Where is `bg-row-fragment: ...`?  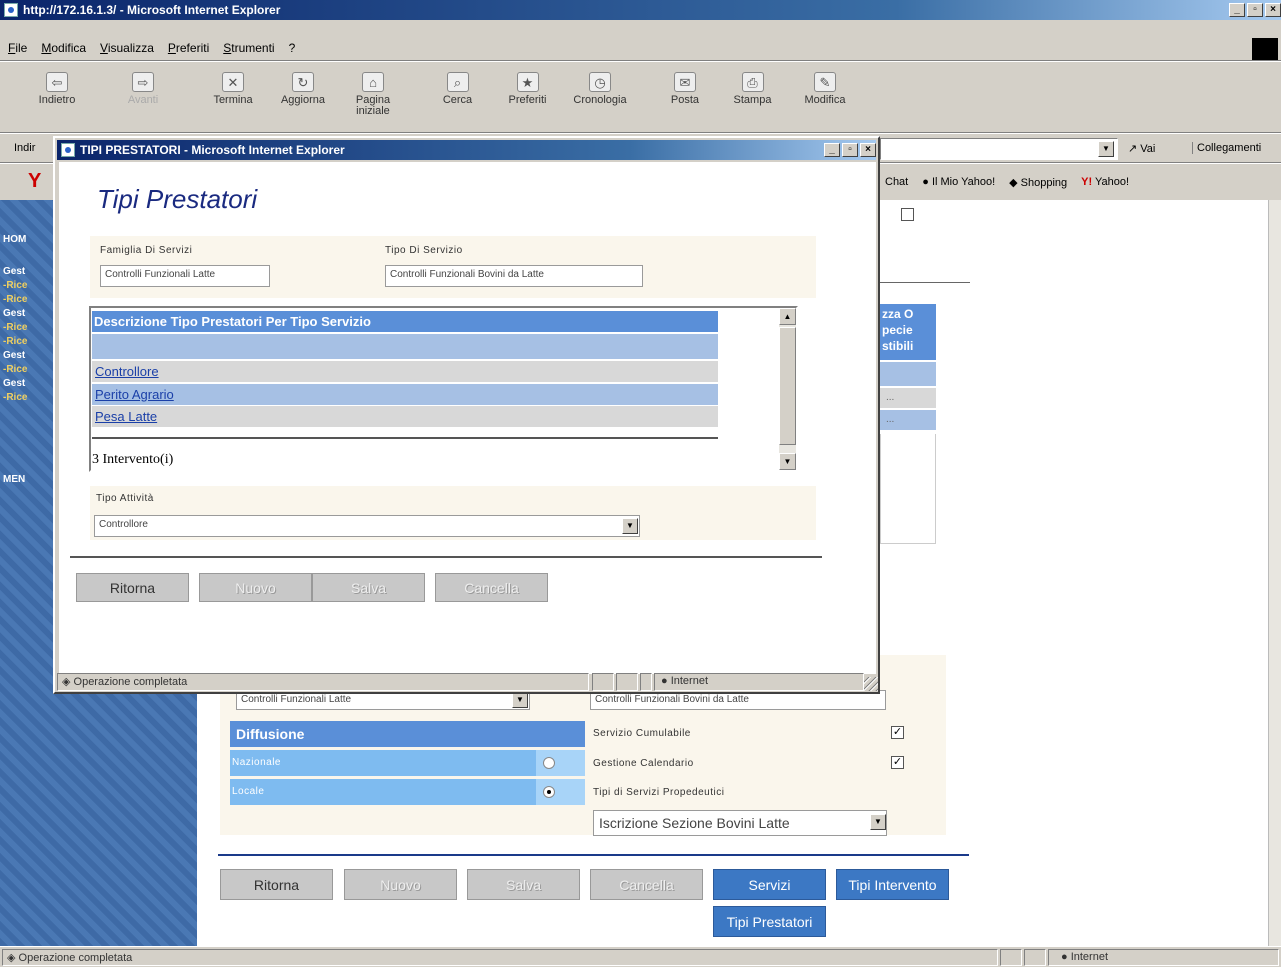 bg-row-fragment: ... is located at coordinates (908, 420).